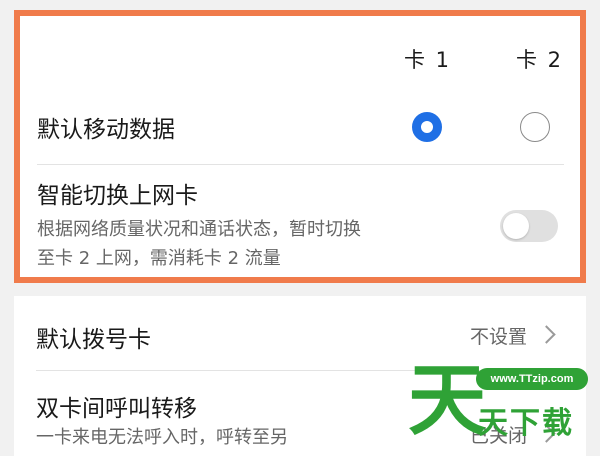  I want to click on smart-switch-description-line1: 根据网络质量状况和通话状态，暂时切换, so click(199, 229).